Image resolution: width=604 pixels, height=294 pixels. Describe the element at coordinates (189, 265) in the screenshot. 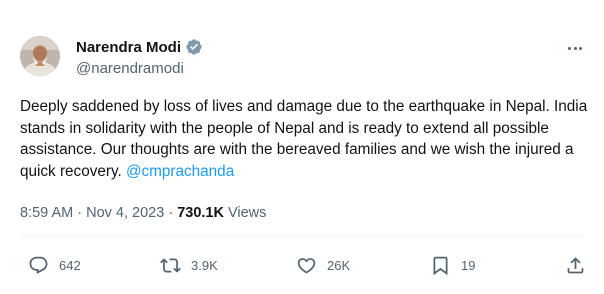

I see `repost-button: 3.9K` at that location.